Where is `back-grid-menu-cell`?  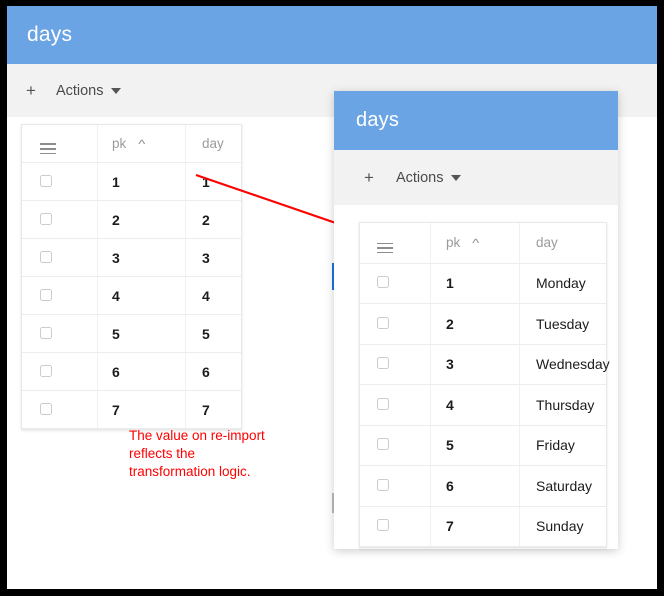 back-grid-menu-cell is located at coordinates (60, 144).